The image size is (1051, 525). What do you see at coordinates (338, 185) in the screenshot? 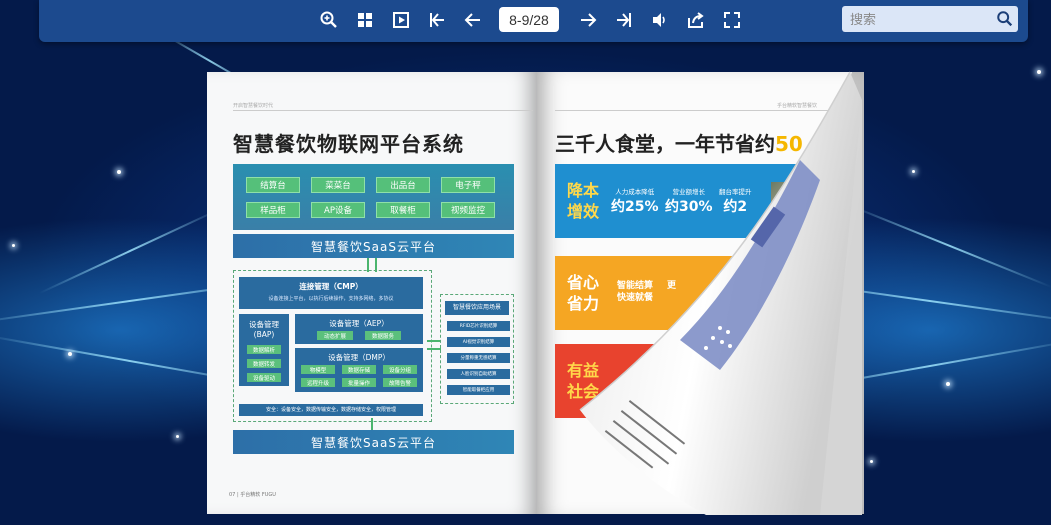
I see `device-chip: 菜菜台` at bounding box center [338, 185].